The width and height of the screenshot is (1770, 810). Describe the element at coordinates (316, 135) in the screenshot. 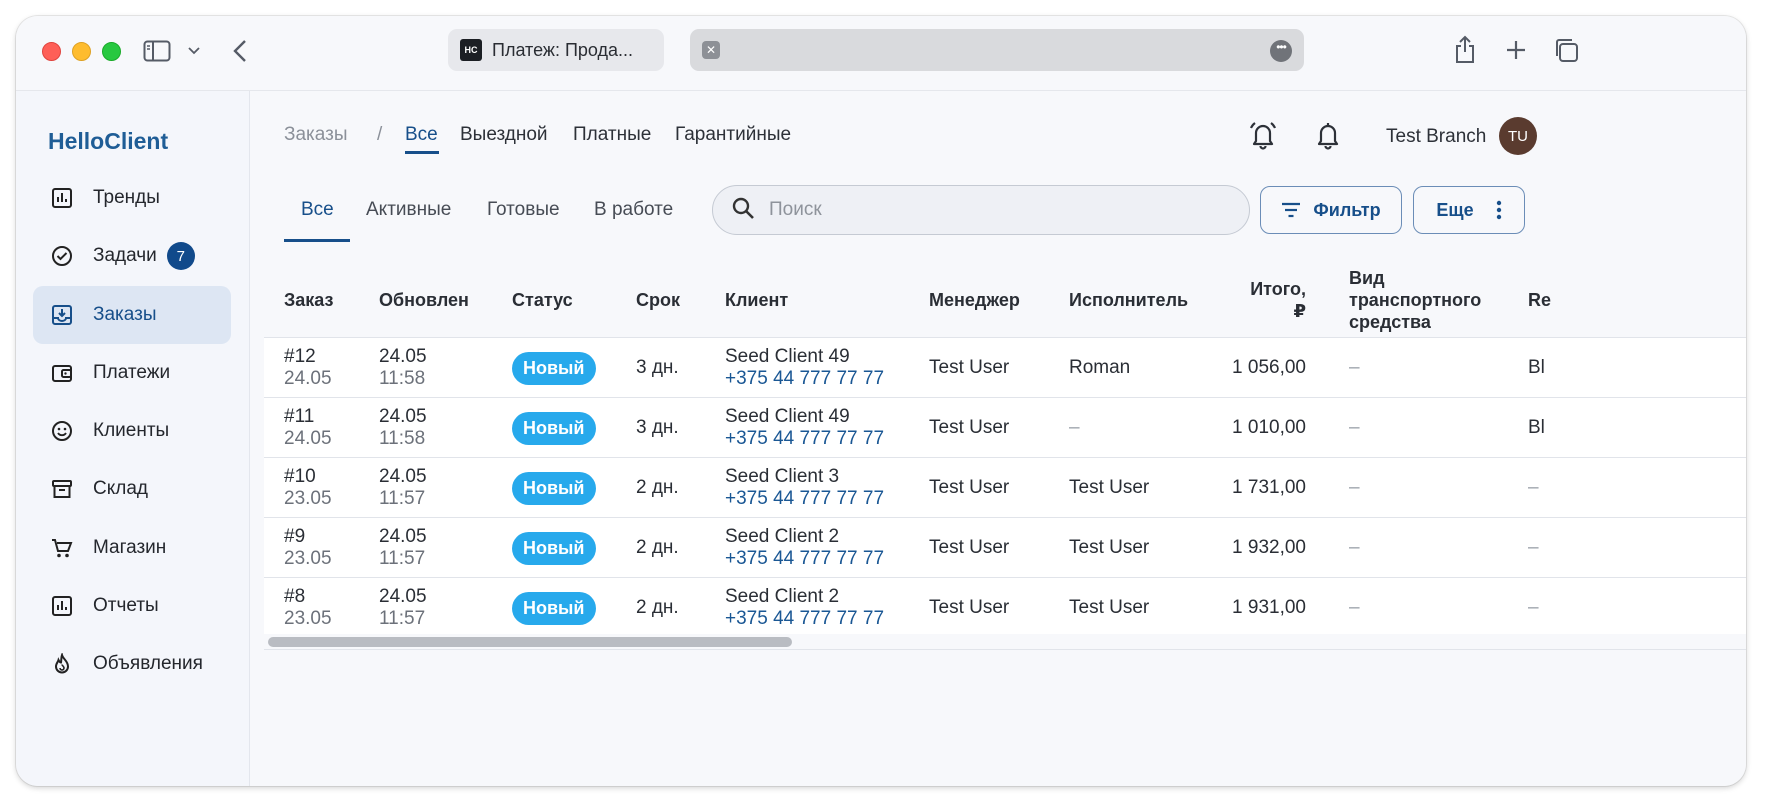

I see `breadcrumb-root: Заказы` at that location.